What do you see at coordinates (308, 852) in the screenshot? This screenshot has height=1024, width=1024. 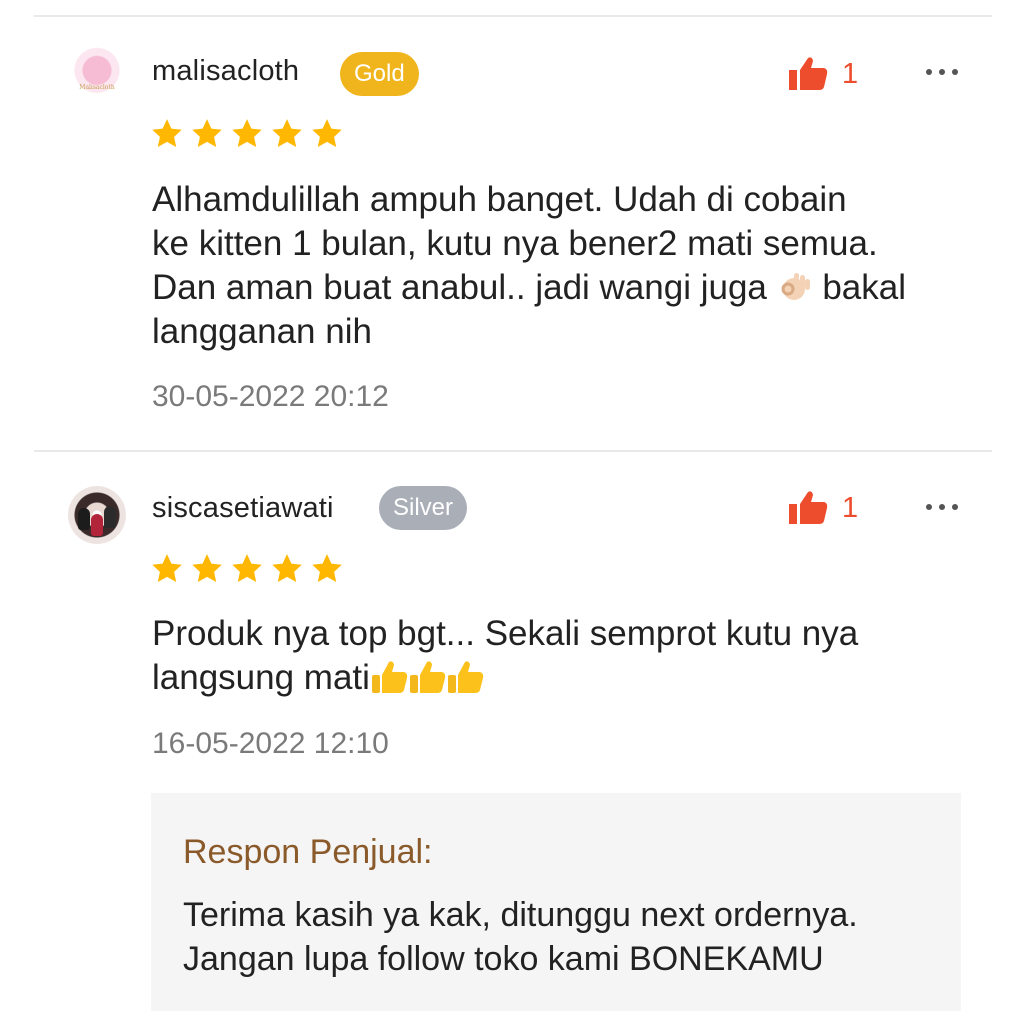 I see `seller-response-title: Respon Penjual:` at bounding box center [308, 852].